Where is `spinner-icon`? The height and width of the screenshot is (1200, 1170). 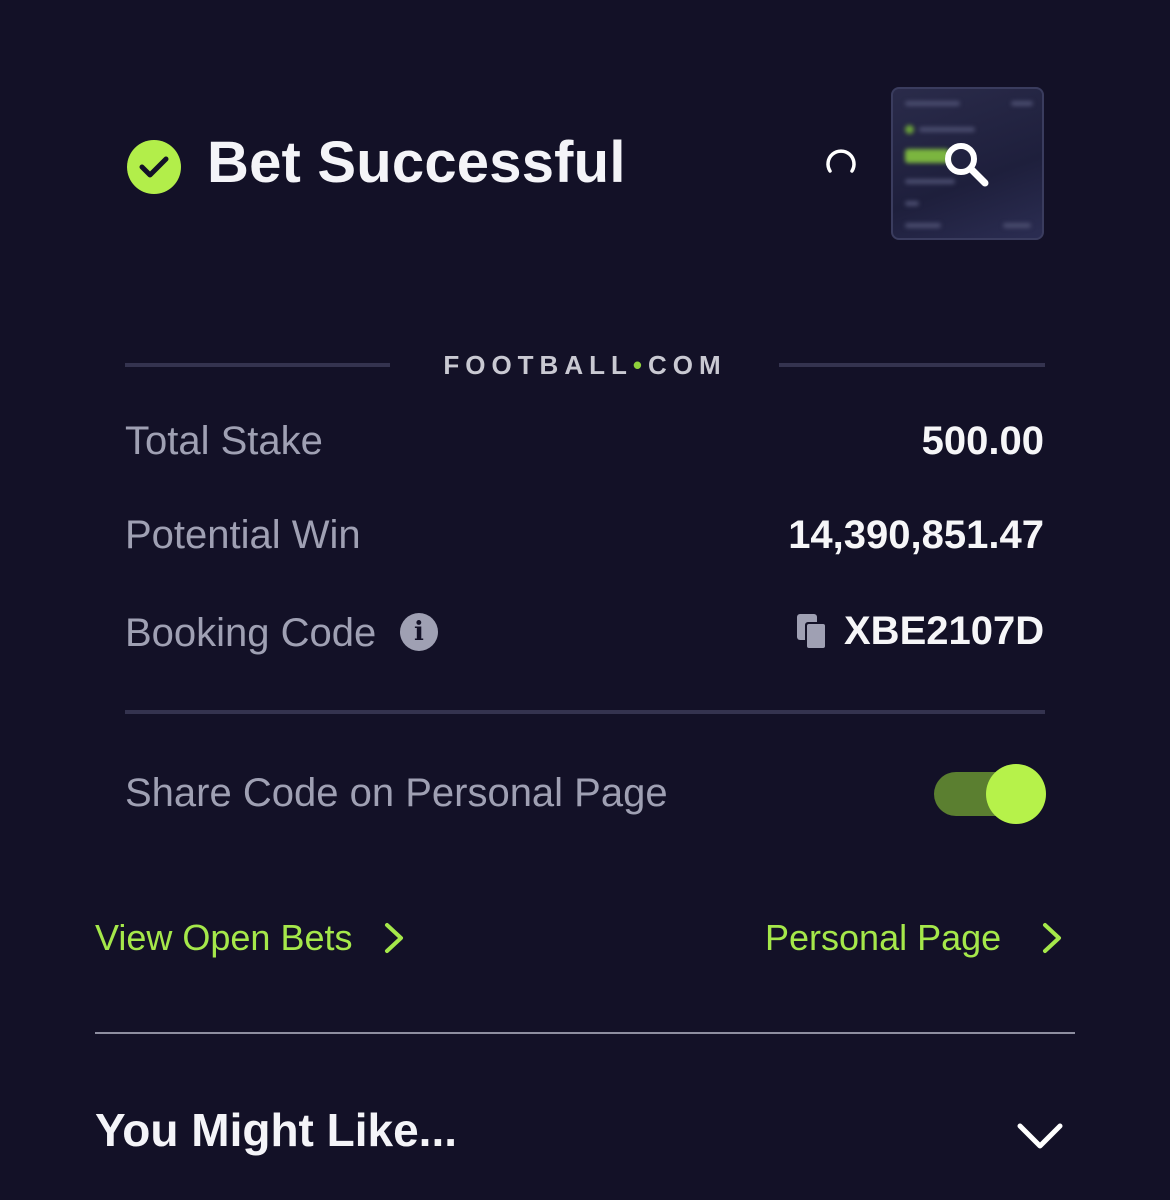 spinner-icon is located at coordinates (841, 161).